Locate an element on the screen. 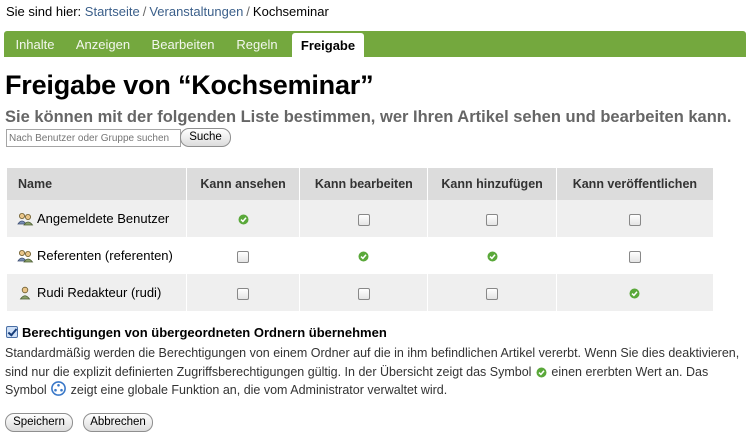  principal-cell: Referenten (referenten) is located at coordinates (97, 255).